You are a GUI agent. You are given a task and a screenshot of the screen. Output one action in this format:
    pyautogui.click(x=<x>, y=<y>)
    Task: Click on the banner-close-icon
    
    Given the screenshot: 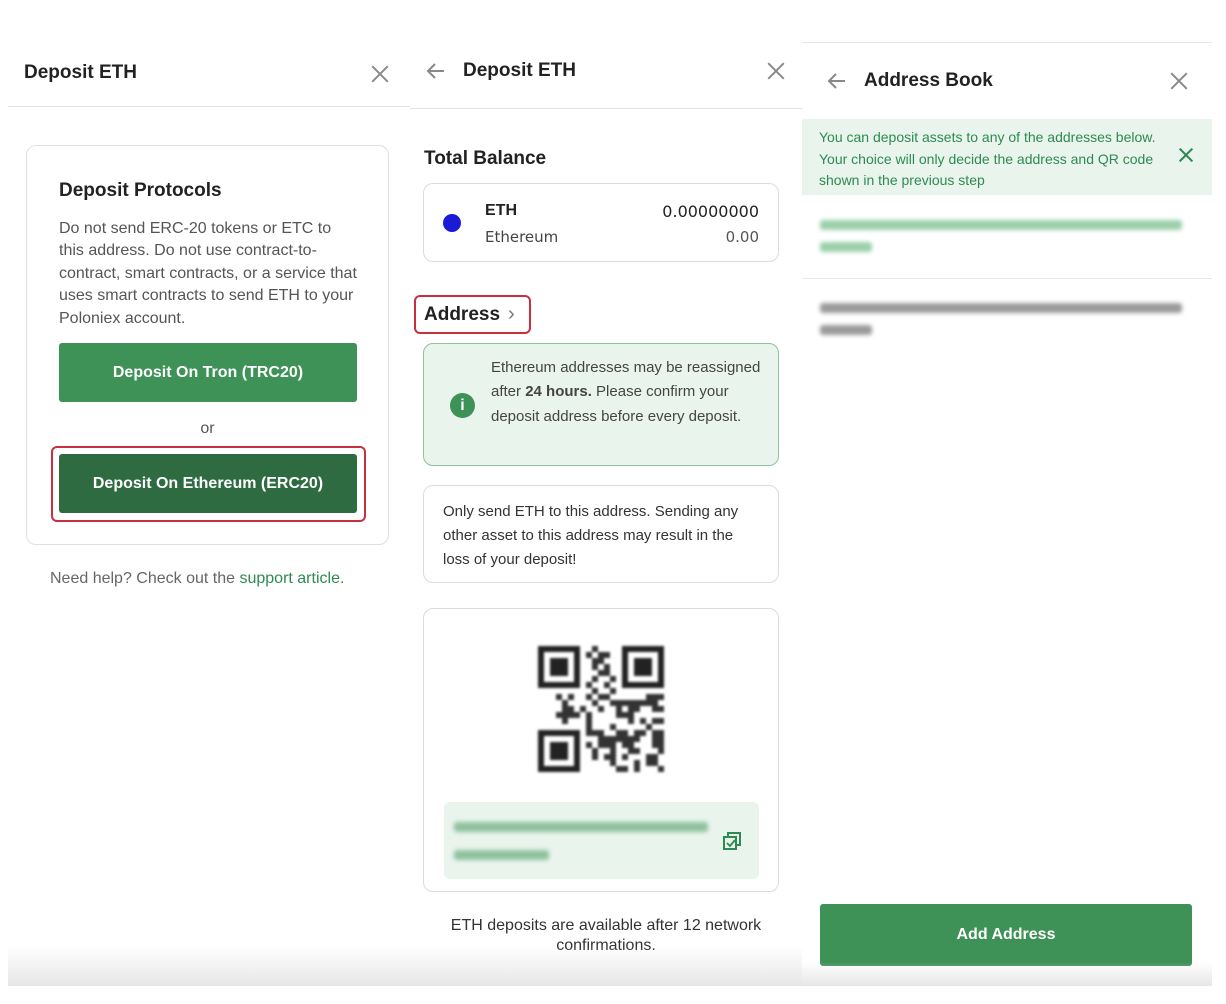 What is the action you would take?
    pyautogui.click(x=1186, y=155)
    